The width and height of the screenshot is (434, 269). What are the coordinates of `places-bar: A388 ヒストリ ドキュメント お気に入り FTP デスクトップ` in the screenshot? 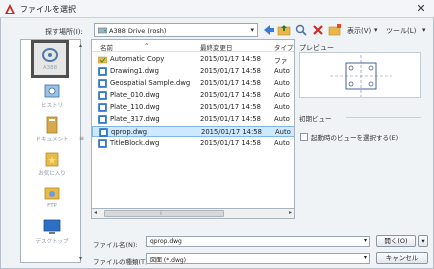 It's located at (50, 151).